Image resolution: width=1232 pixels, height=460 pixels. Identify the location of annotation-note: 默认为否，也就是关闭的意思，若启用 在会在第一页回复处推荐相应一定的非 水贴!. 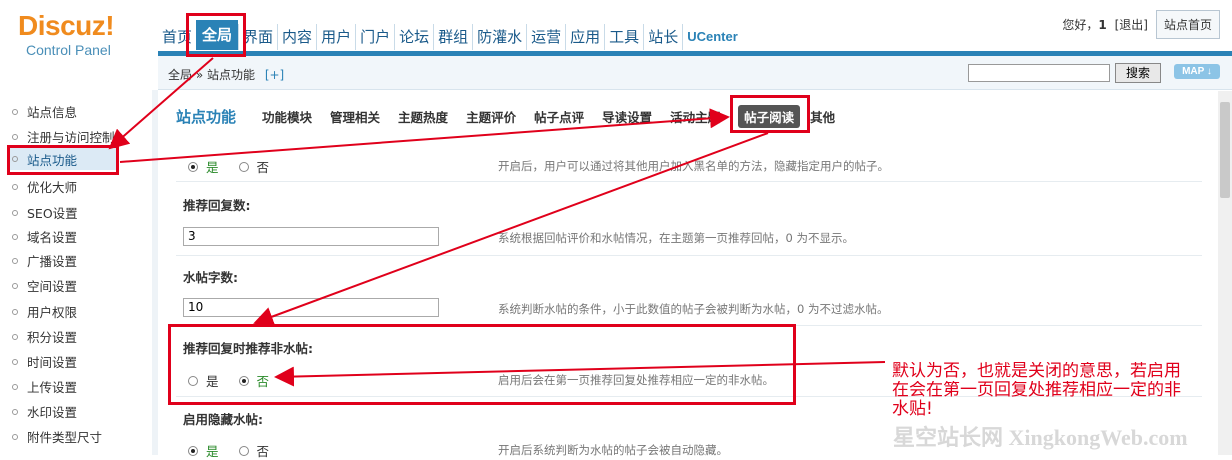
(1062, 390).